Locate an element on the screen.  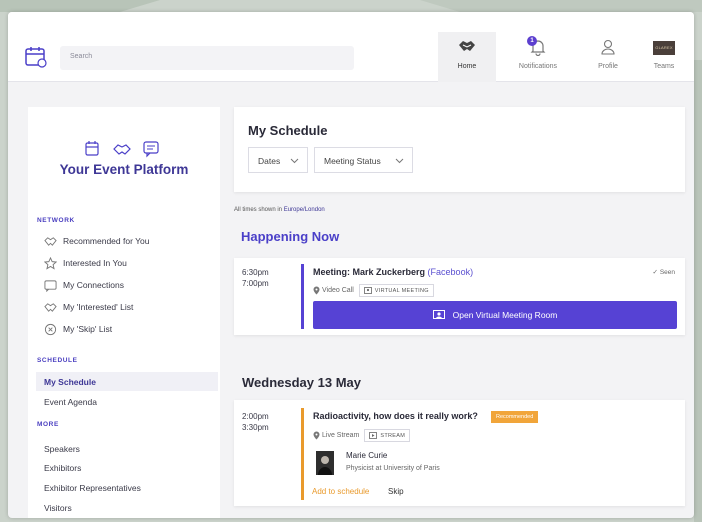
meeting-start-time: 6:30pm is located at coordinates (255, 272).